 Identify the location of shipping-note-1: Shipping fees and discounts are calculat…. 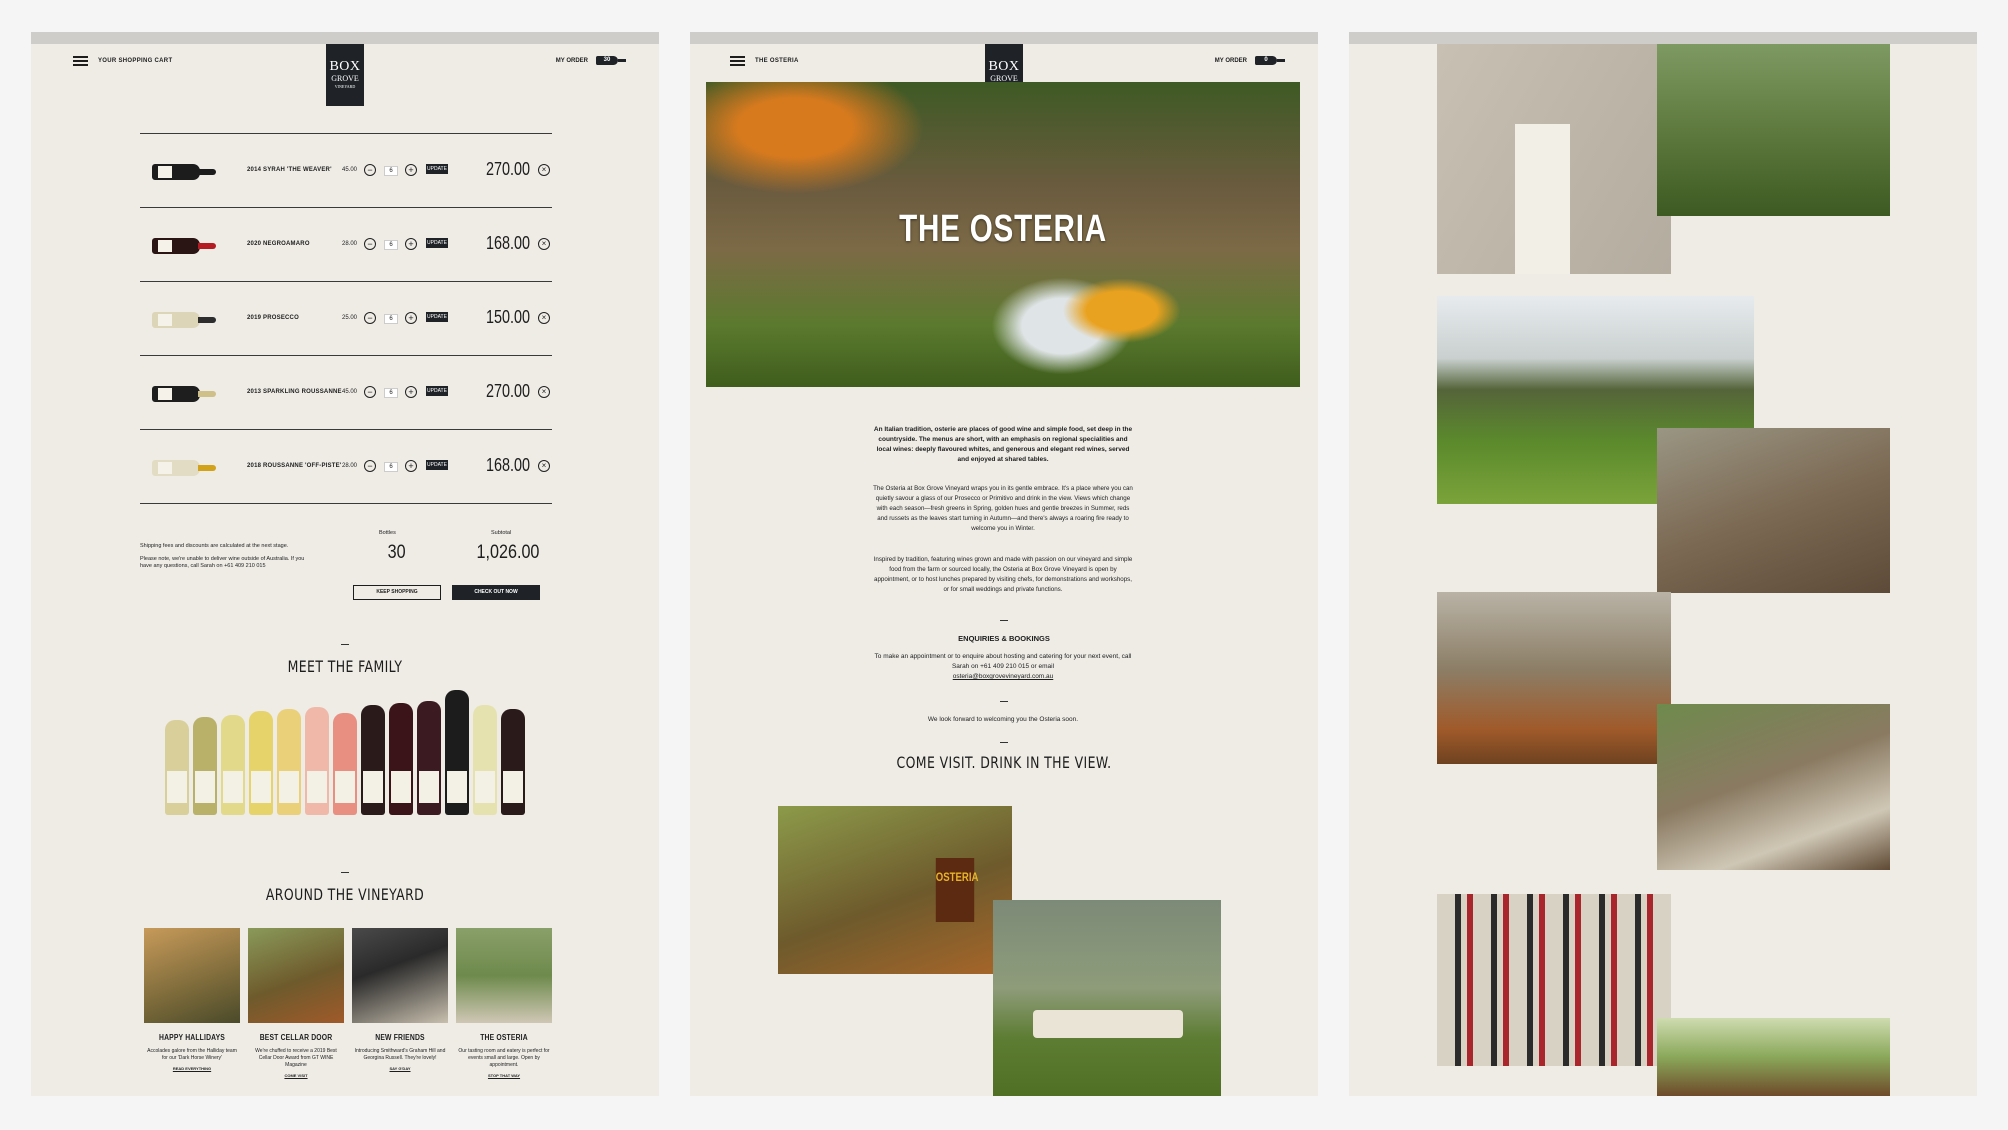
(214, 546).